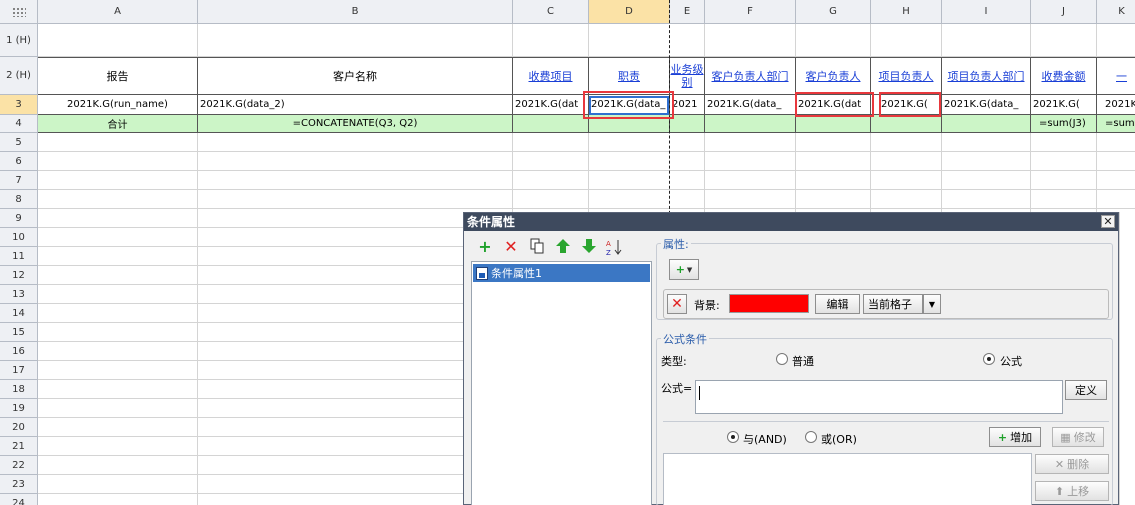  I want to click on row-header-13: 13, so click(19, 294).